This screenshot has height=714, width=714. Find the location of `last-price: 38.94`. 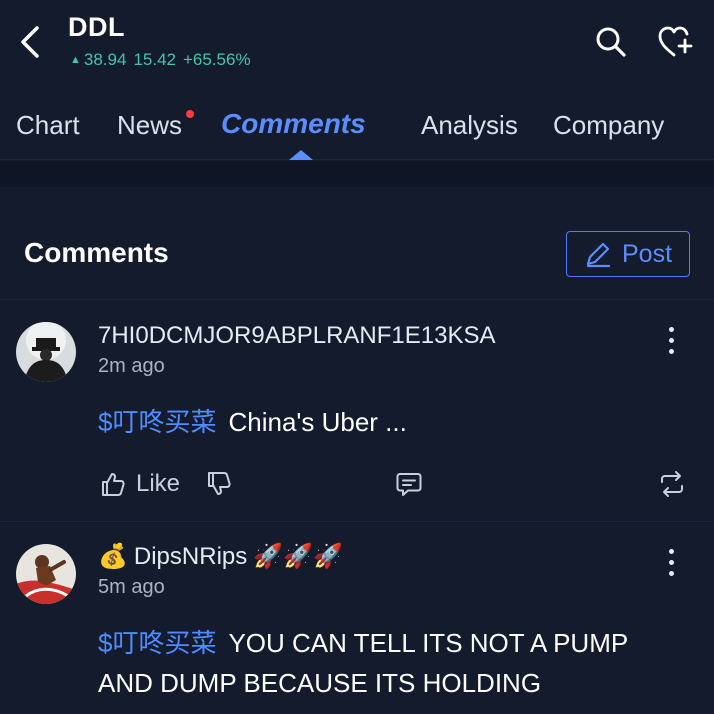

last-price: 38.94 is located at coordinates (105, 59).